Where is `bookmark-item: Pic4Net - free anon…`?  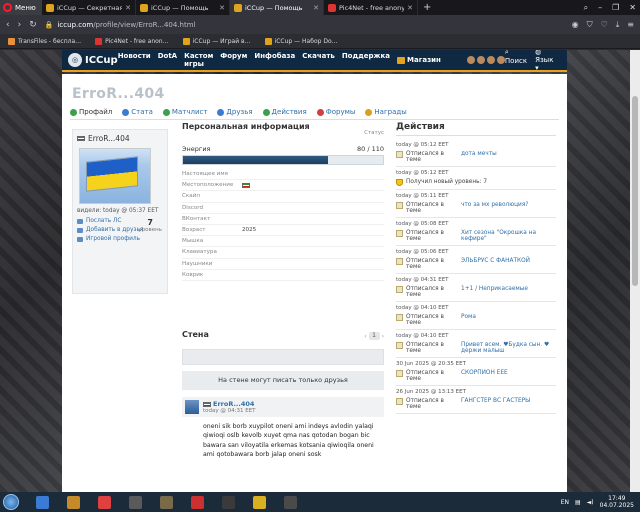
bookmark-item: Pic4Net - free anon… is located at coordinates (132, 41).